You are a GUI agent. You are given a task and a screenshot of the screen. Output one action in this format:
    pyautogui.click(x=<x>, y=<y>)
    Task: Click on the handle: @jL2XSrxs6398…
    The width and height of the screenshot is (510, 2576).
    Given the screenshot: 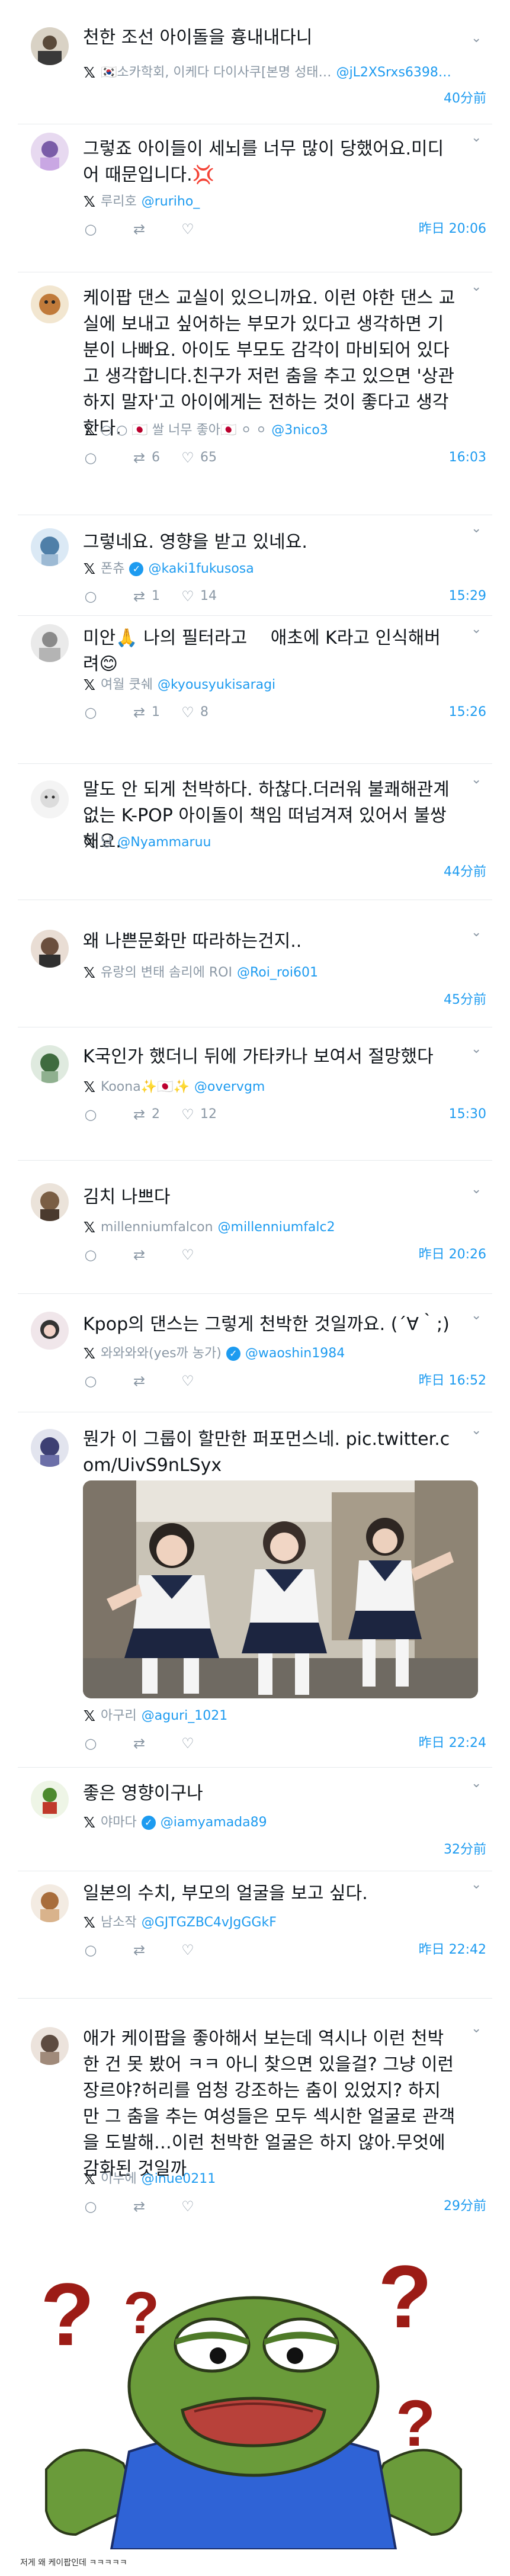 What is the action you would take?
    pyautogui.click(x=394, y=73)
    